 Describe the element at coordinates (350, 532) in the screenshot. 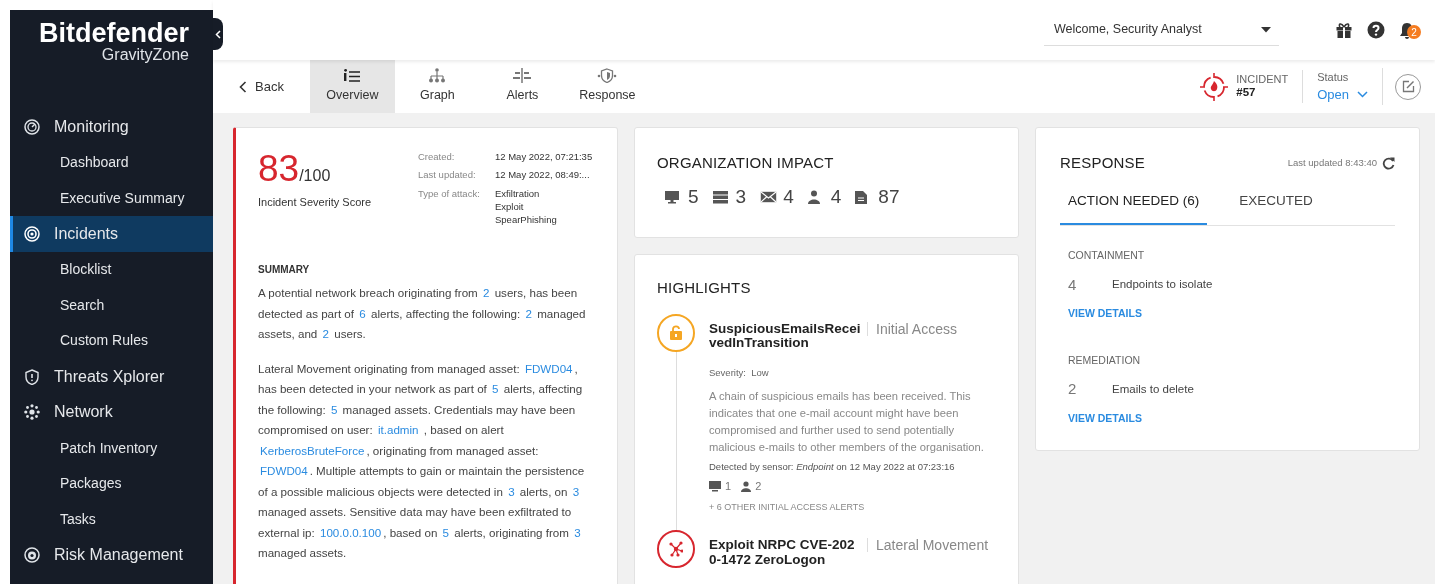

I see `link: 100.0.0.100` at that location.